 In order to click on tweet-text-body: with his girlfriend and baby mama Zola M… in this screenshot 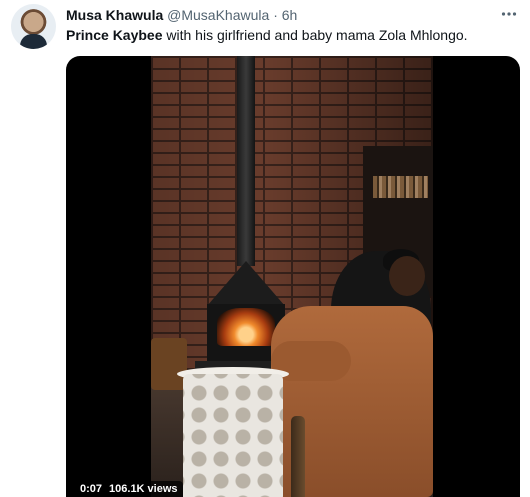, I will do `click(315, 35)`.